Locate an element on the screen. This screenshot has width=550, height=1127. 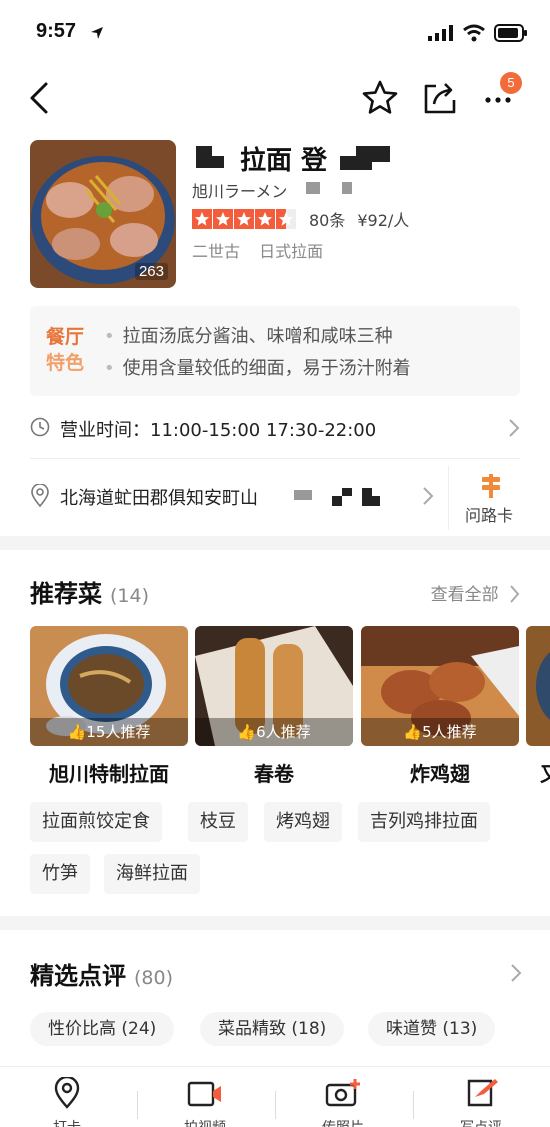
wifi-icon is located at coordinates (474, 33).